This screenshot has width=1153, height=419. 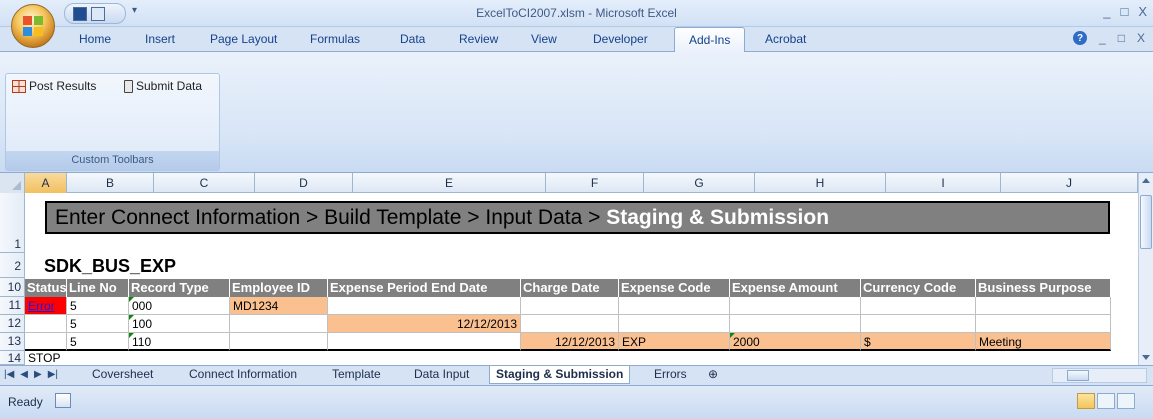 What do you see at coordinates (122, 375) in the screenshot?
I see `sheet-tab-coversheet: Coversheet` at bounding box center [122, 375].